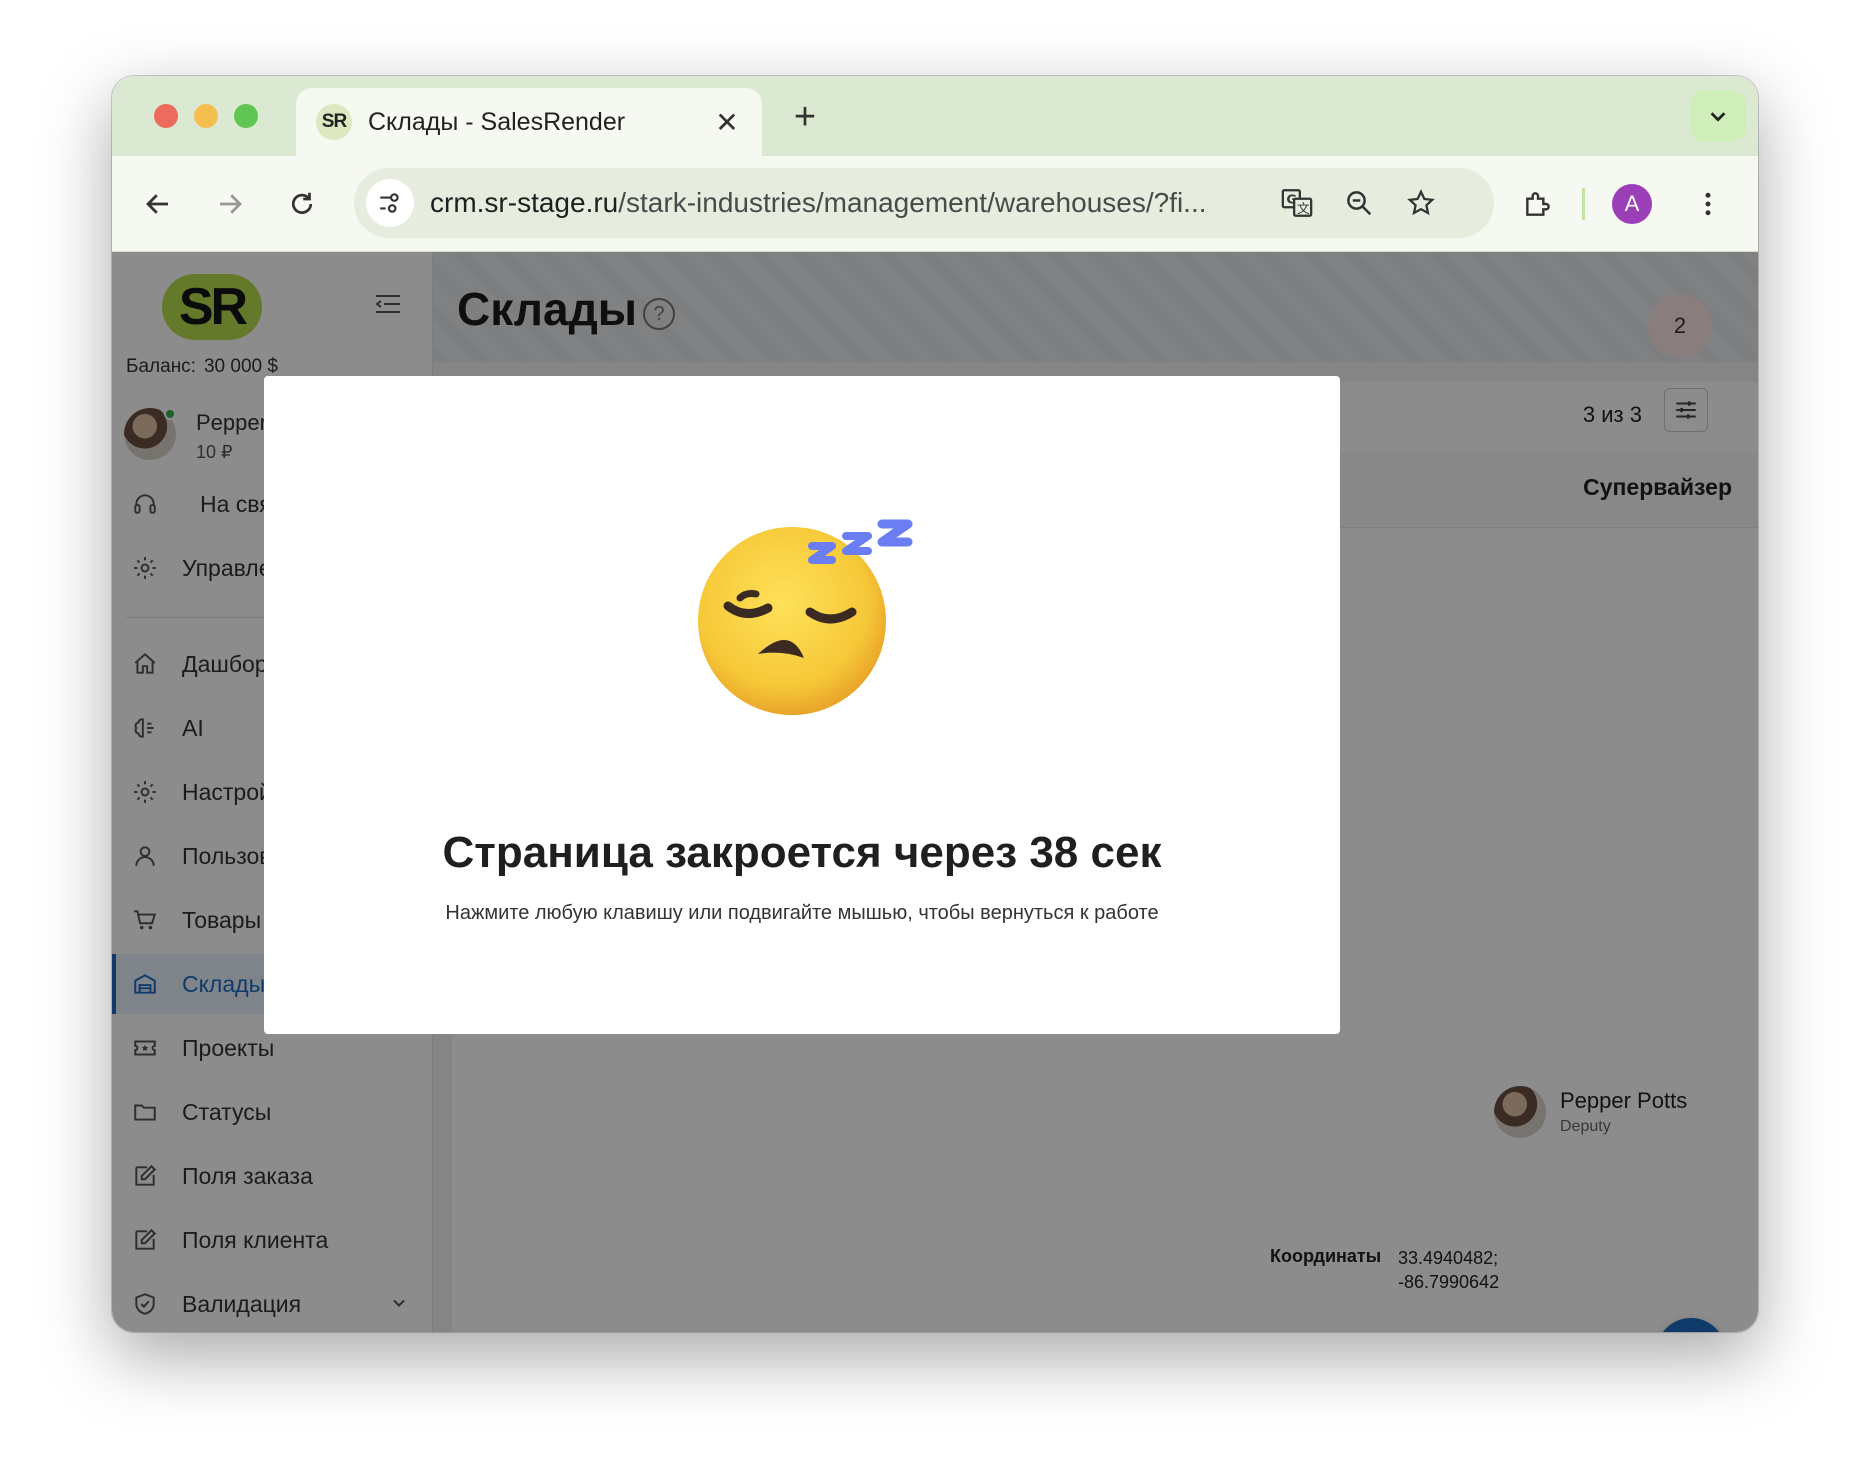 The width and height of the screenshot is (1864, 1476). I want to click on reload-button, so click(302, 204).